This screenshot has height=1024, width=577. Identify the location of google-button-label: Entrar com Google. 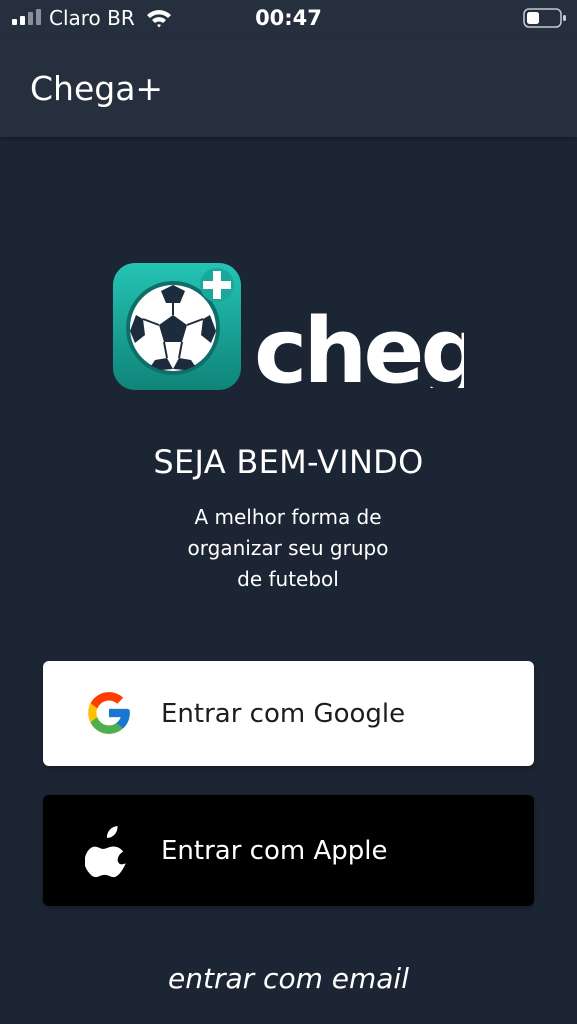
(283, 714).